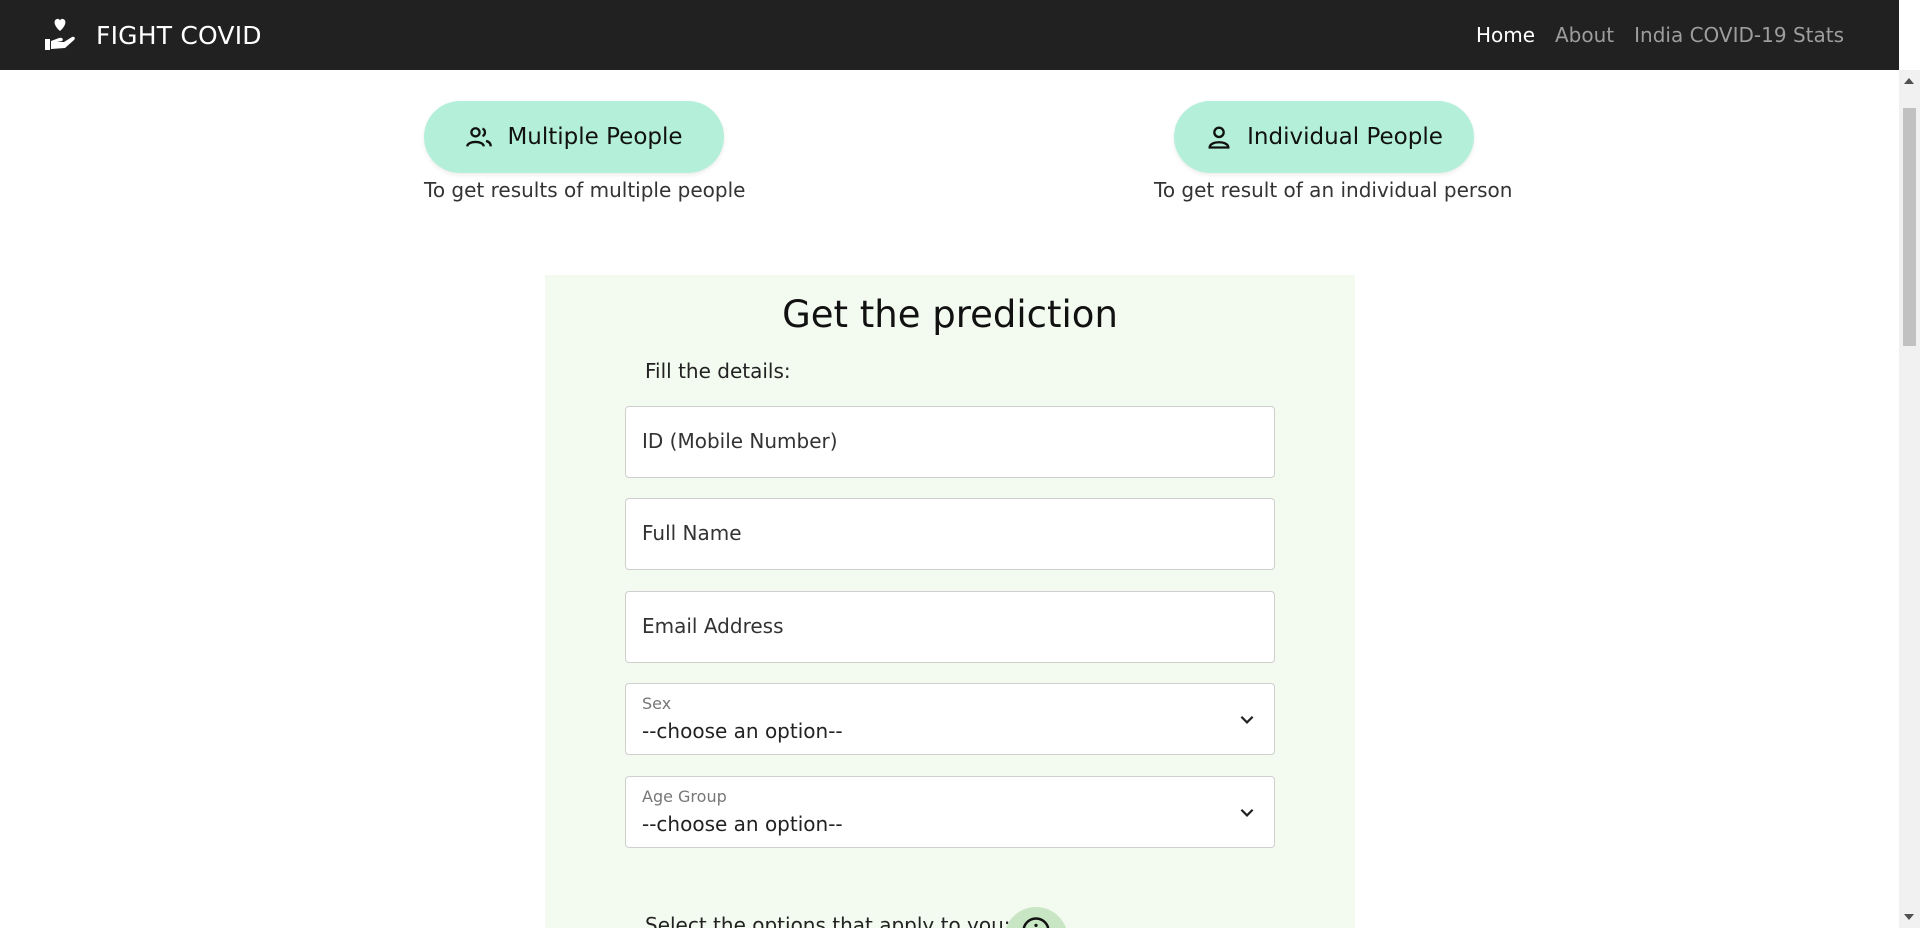 The image size is (1920, 928). What do you see at coordinates (950, 812) in the screenshot?
I see `age-group-select: Age Group --choose an option--` at bounding box center [950, 812].